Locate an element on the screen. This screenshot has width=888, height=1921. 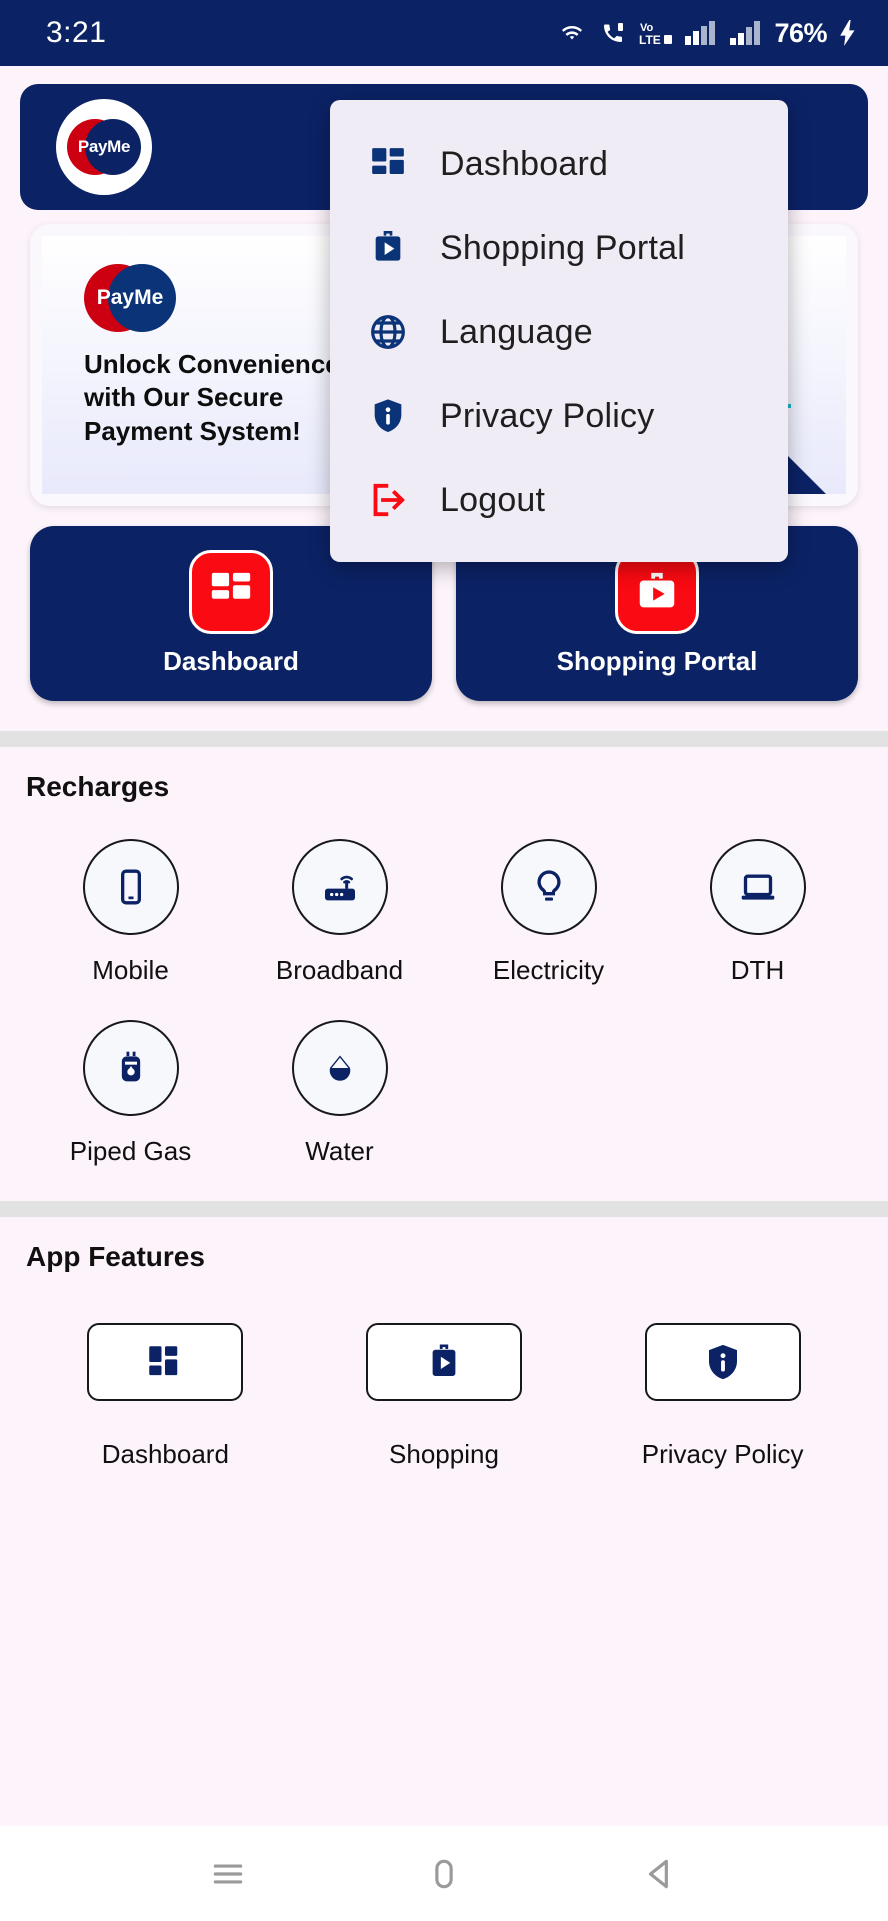
feature-item-privacy-policy: Privacy Policy is located at coordinates (722, 1396).